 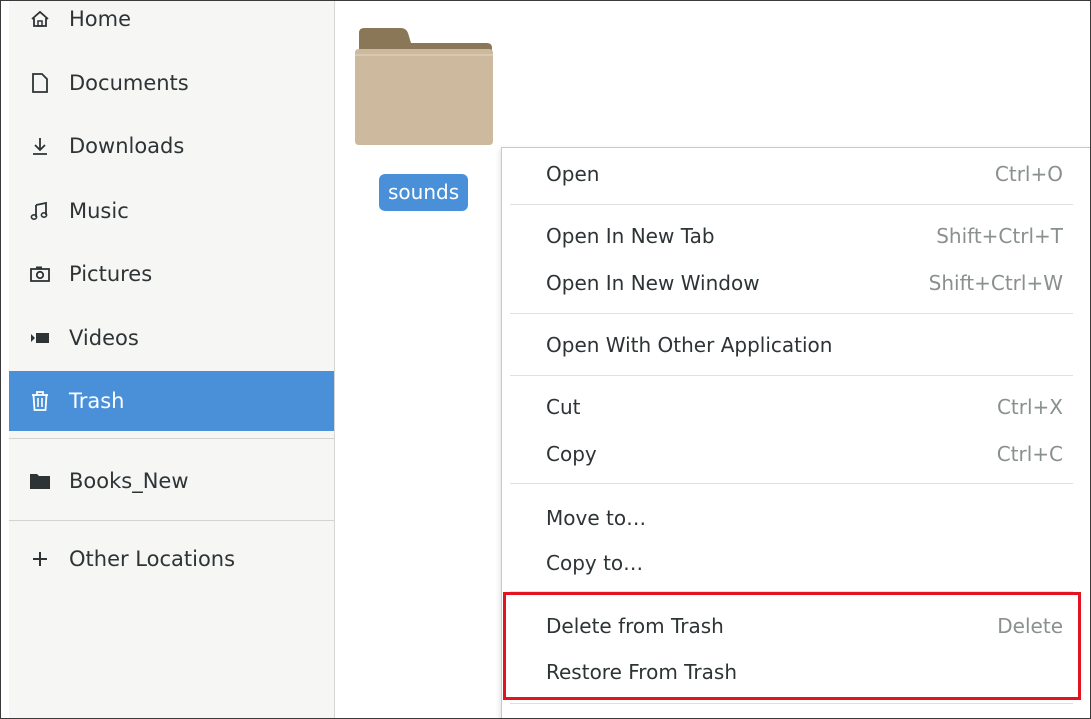 I want to click on menu-item-shortcut: Shift+Ctrl+W, so click(x=995, y=283).